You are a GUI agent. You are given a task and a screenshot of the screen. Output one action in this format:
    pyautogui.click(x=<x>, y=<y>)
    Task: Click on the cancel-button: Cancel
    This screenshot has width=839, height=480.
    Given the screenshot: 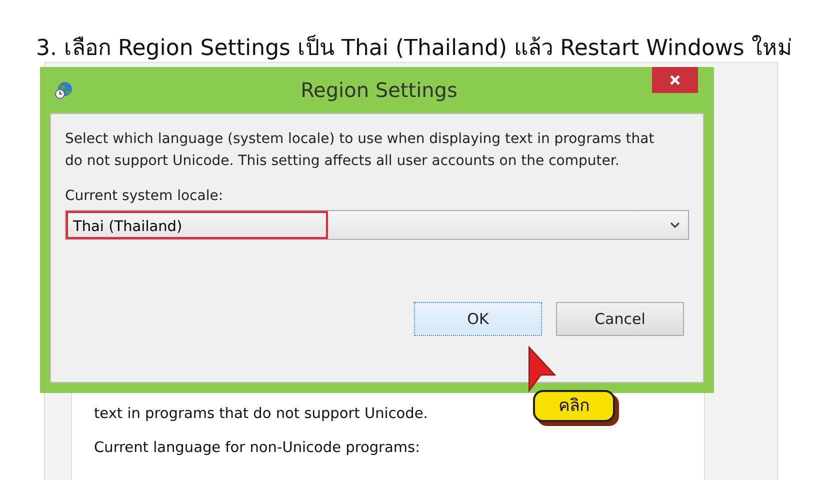 What is the action you would take?
    pyautogui.click(x=620, y=319)
    